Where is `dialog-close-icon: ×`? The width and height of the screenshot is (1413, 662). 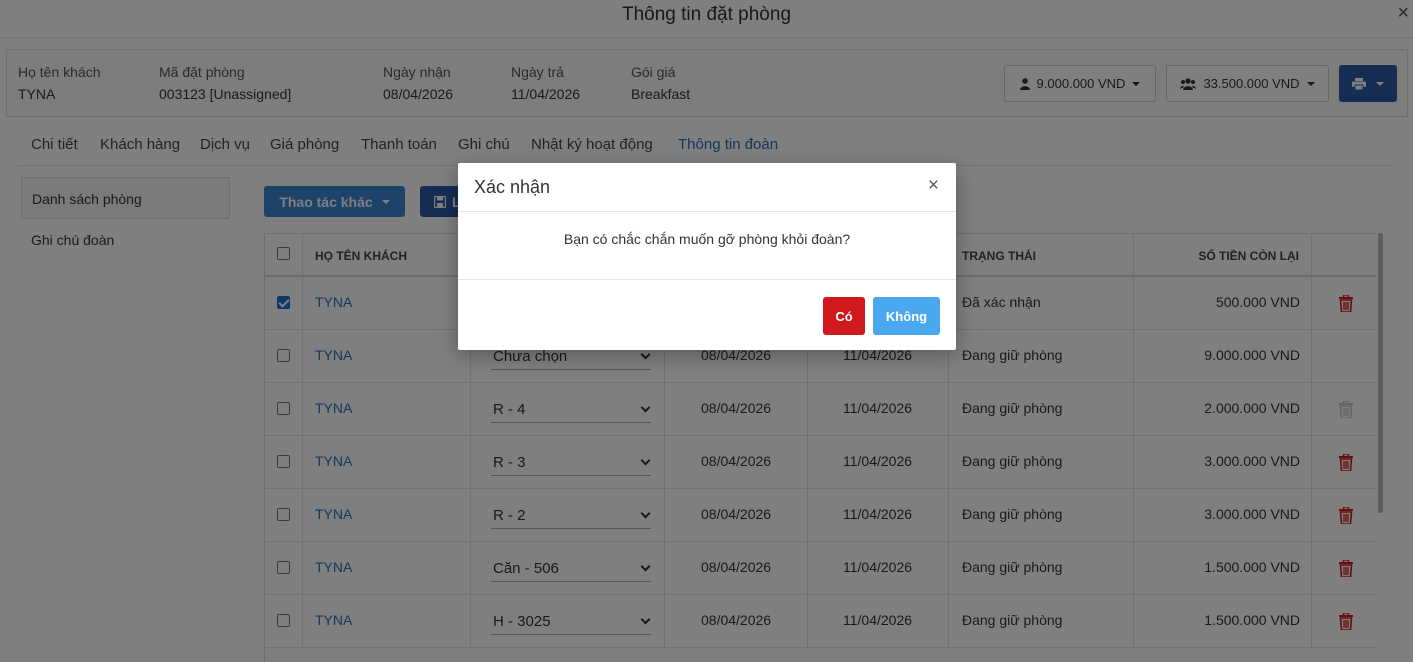 dialog-close-icon: × is located at coordinates (933, 186).